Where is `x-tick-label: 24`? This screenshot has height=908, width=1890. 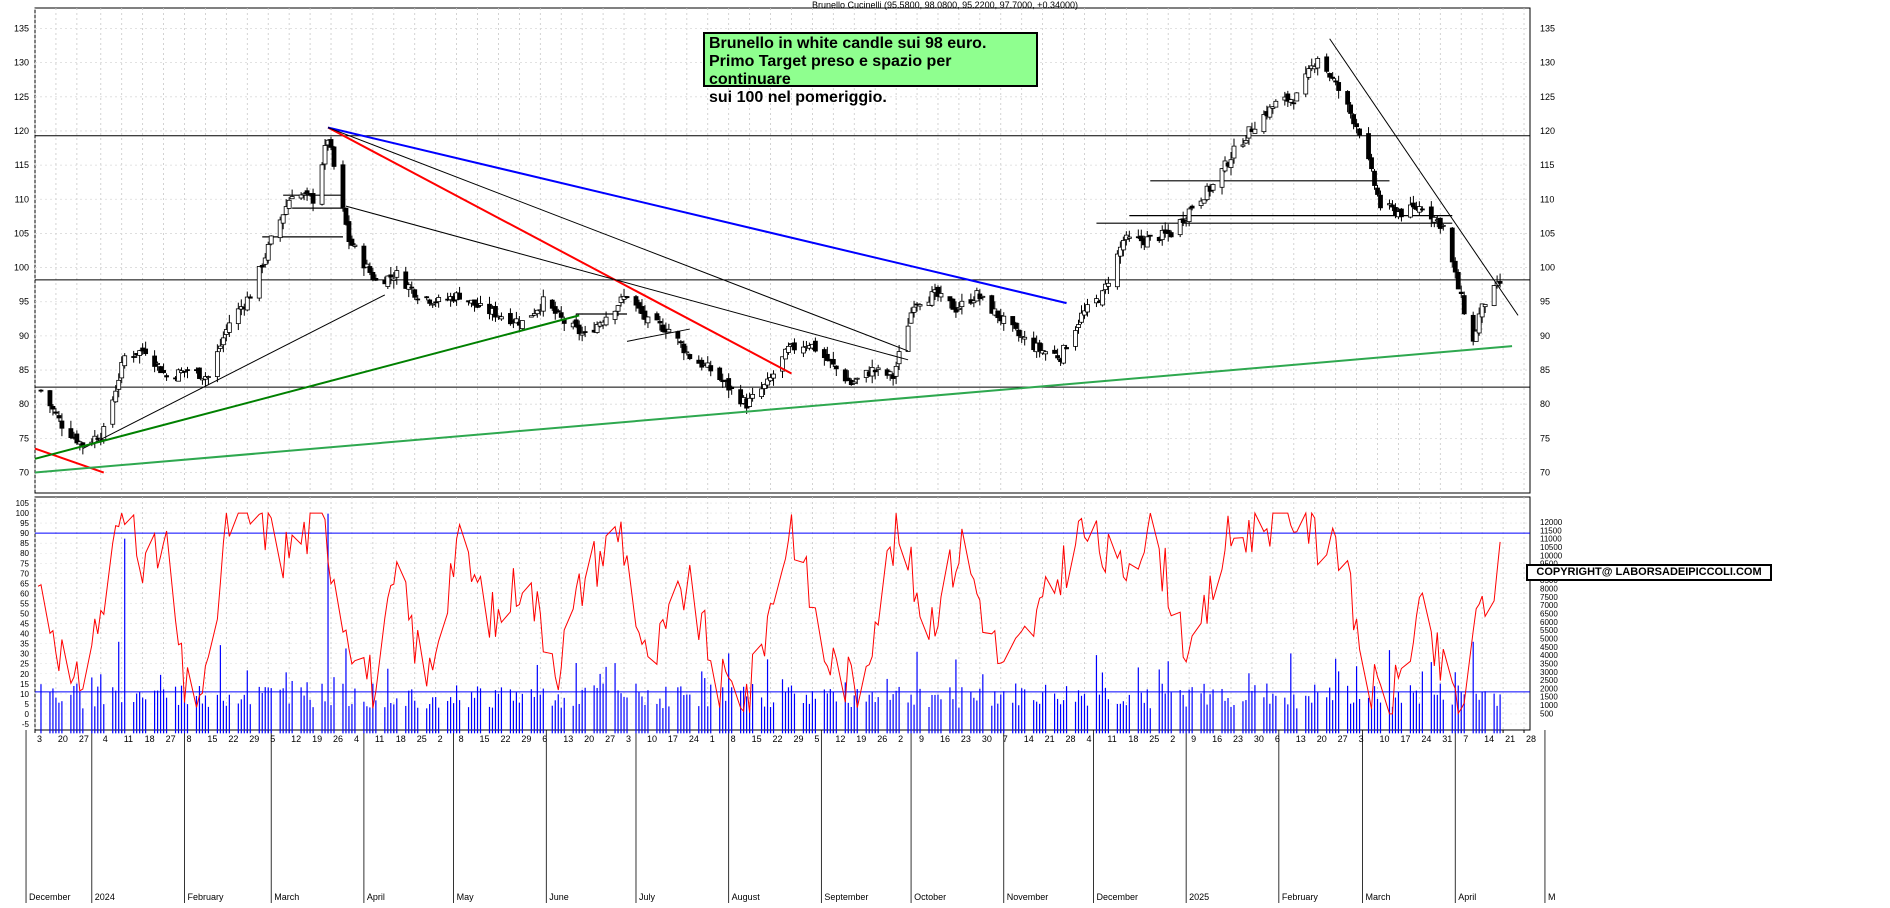
x-tick-label: 24 is located at coordinates (1426, 739).